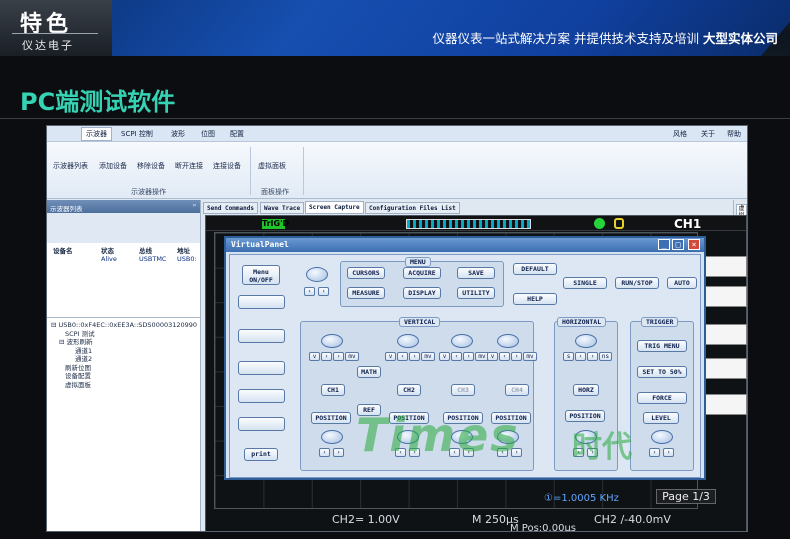 This screenshot has width=790, height=539. Describe the element at coordinates (123, 334) in the screenshot. I see `tree-item: SCPI 测试` at that location.